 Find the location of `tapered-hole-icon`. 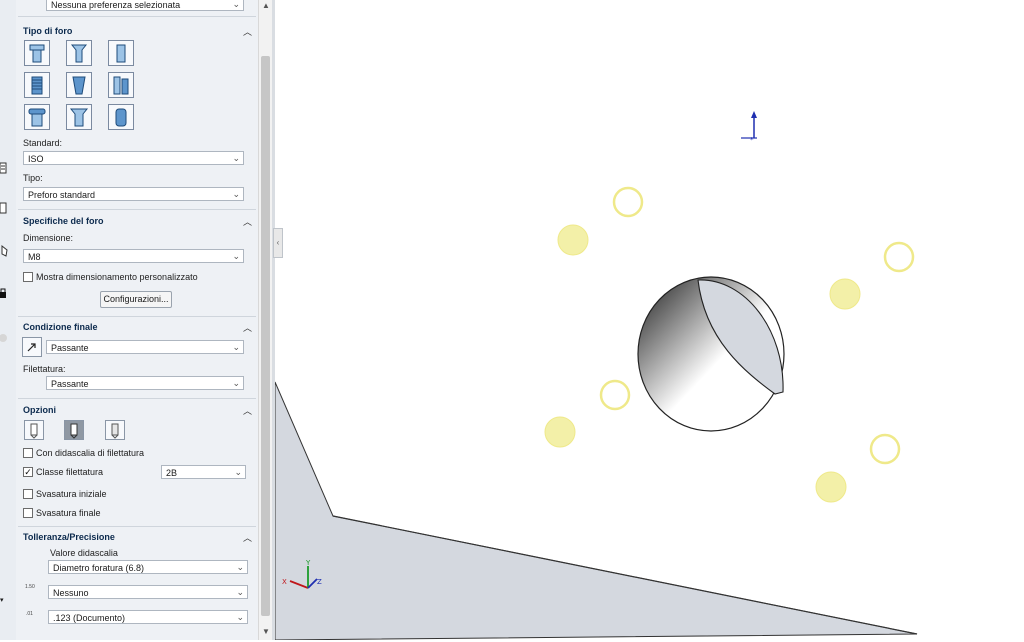

tapered-hole-icon is located at coordinates (79, 85).